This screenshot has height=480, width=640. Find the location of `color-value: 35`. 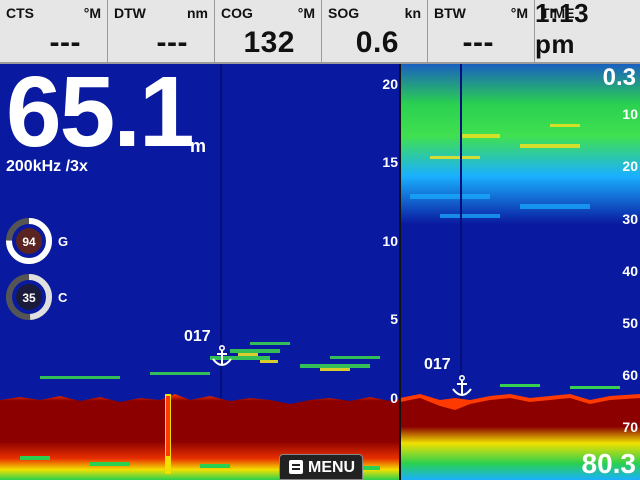

color-value: 35 is located at coordinates (29, 298).